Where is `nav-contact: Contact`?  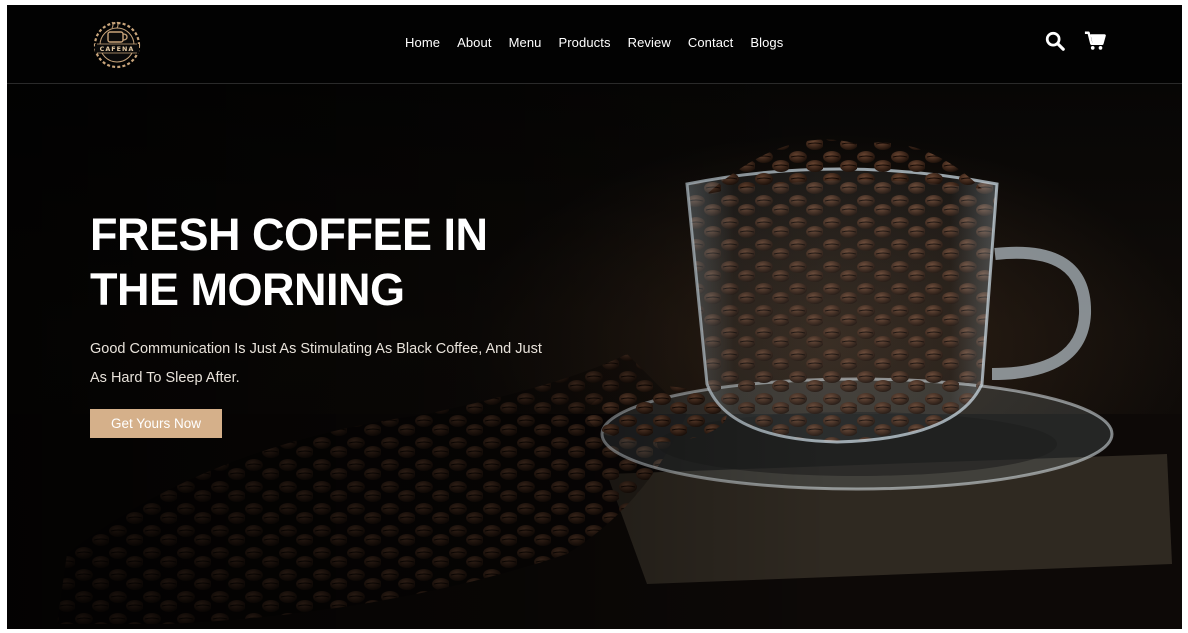
nav-contact: Contact is located at coordinates (711, 42).